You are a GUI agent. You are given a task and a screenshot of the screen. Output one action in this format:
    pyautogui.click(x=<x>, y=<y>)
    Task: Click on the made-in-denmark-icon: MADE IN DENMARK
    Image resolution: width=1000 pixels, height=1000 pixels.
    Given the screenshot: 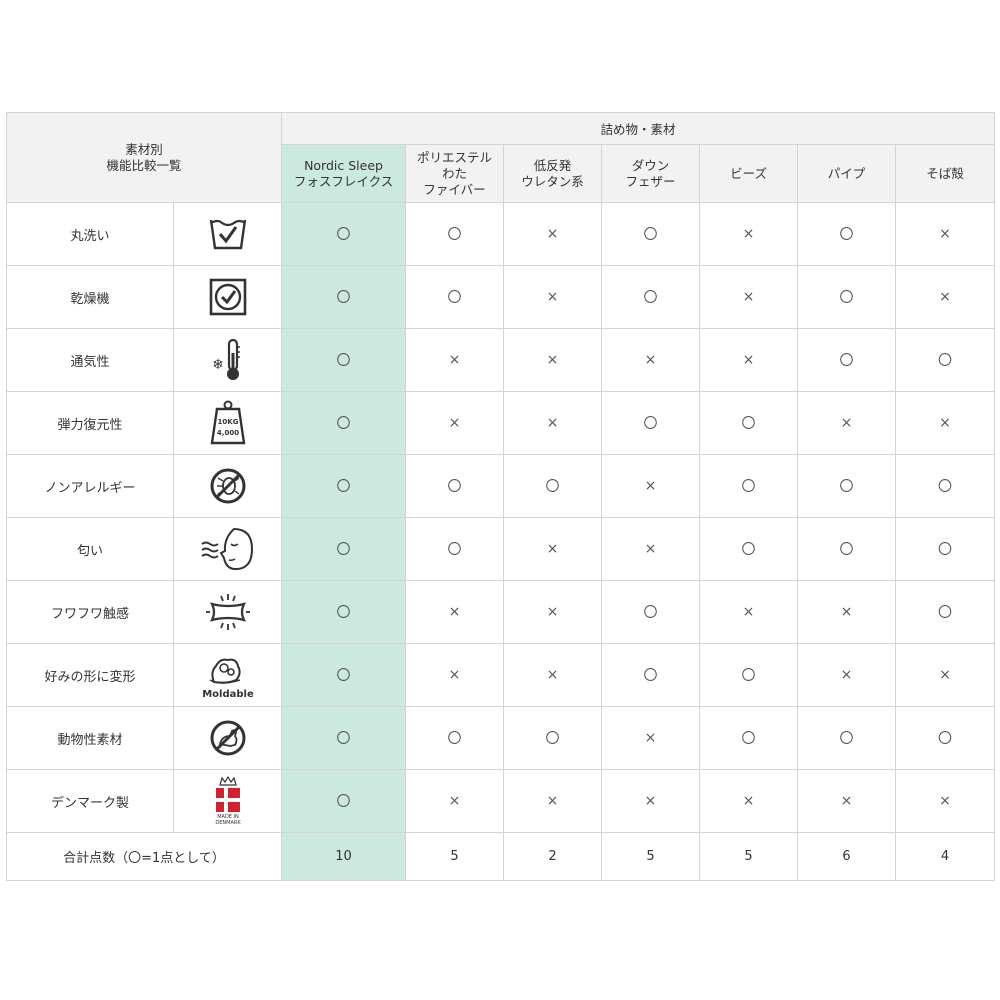 What is the action you would take?
    pyautogui.click(x=227, y=801)
    